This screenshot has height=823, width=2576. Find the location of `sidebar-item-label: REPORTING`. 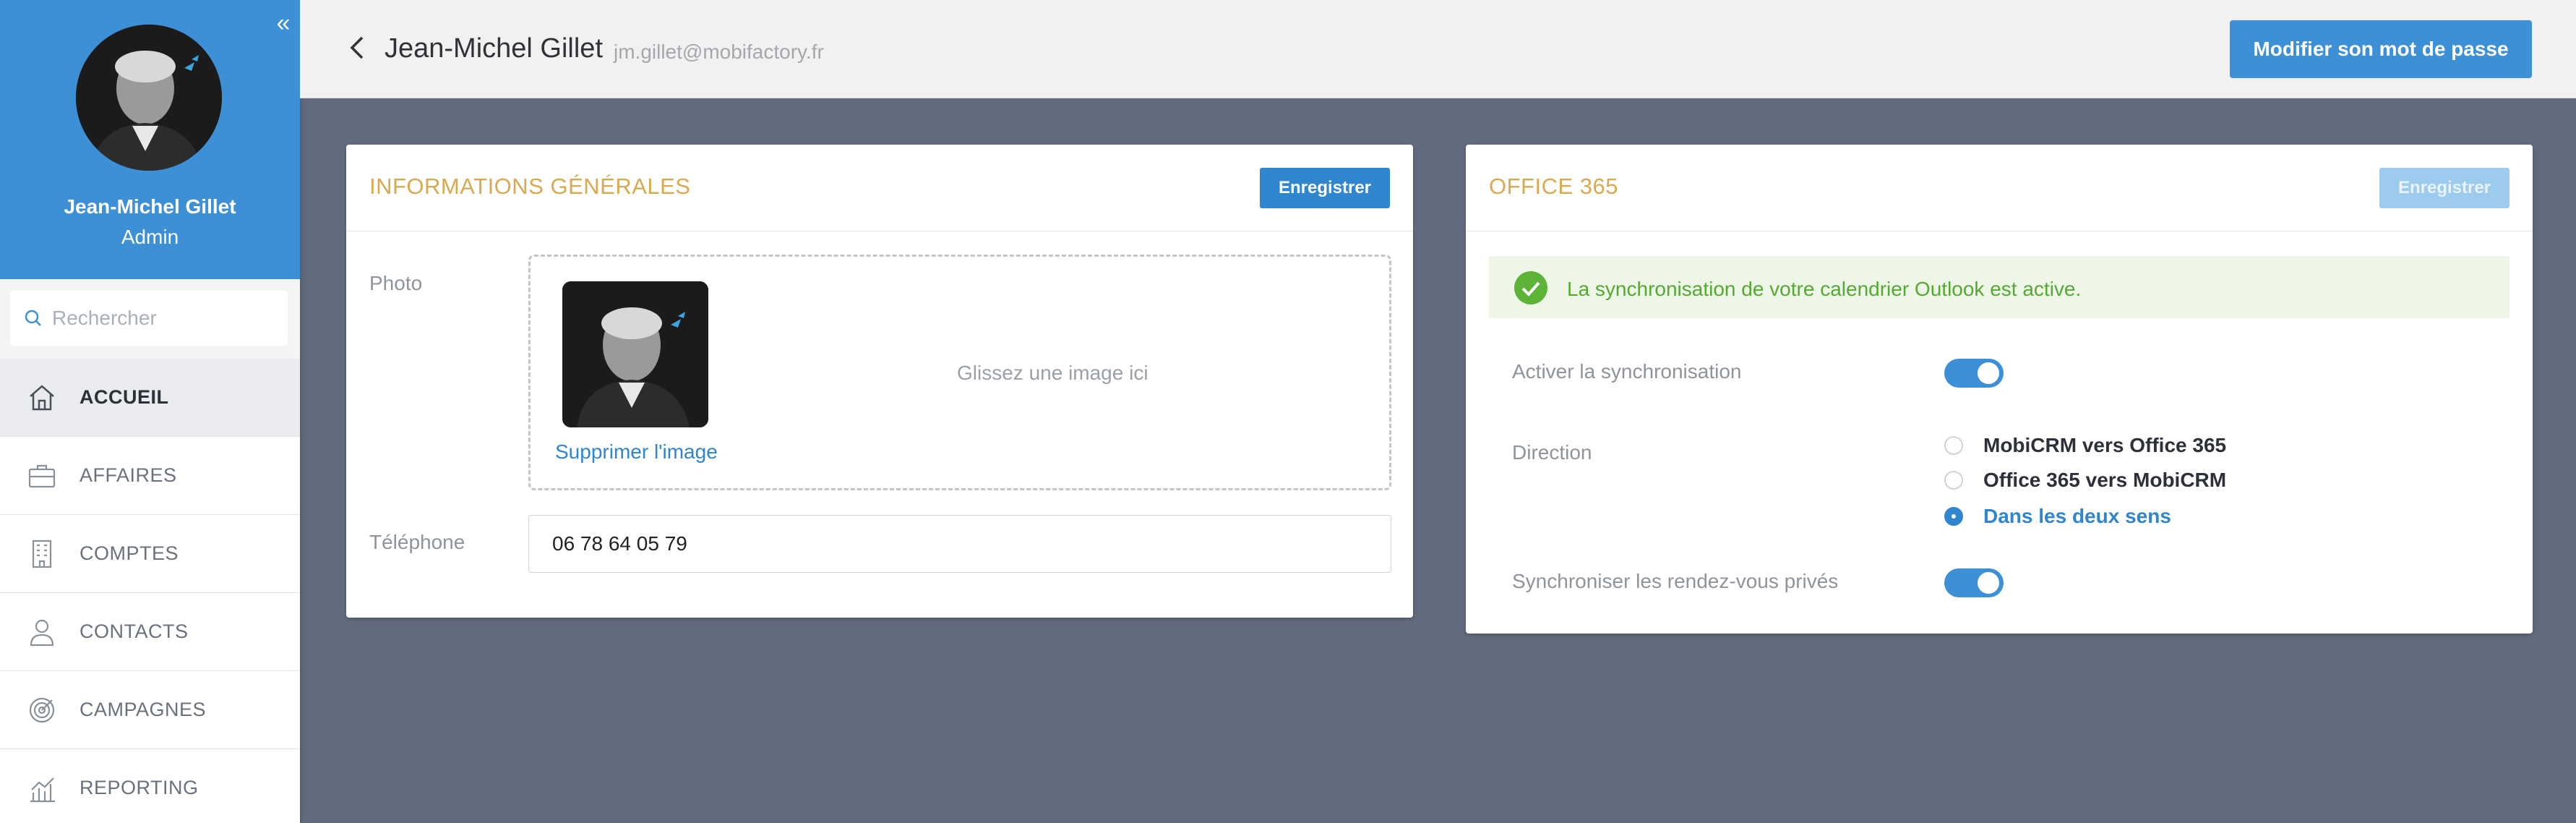

sidebar-item-label: REPORTING is located at coordinates (139, 788).